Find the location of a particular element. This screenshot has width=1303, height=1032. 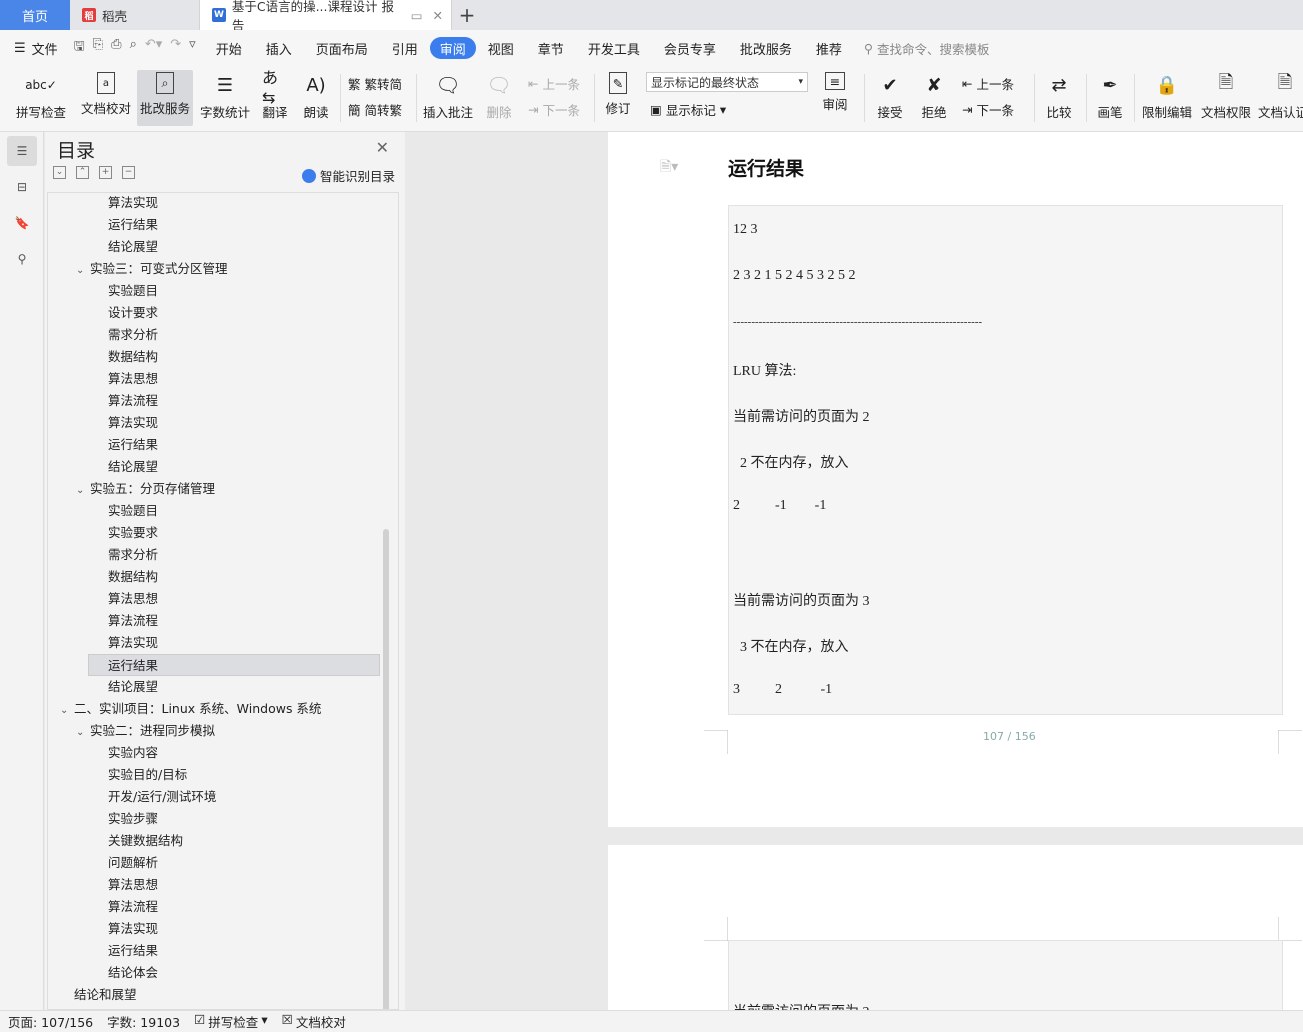

file-menu: ☰ 文件 is located at coordinates (42, 48).